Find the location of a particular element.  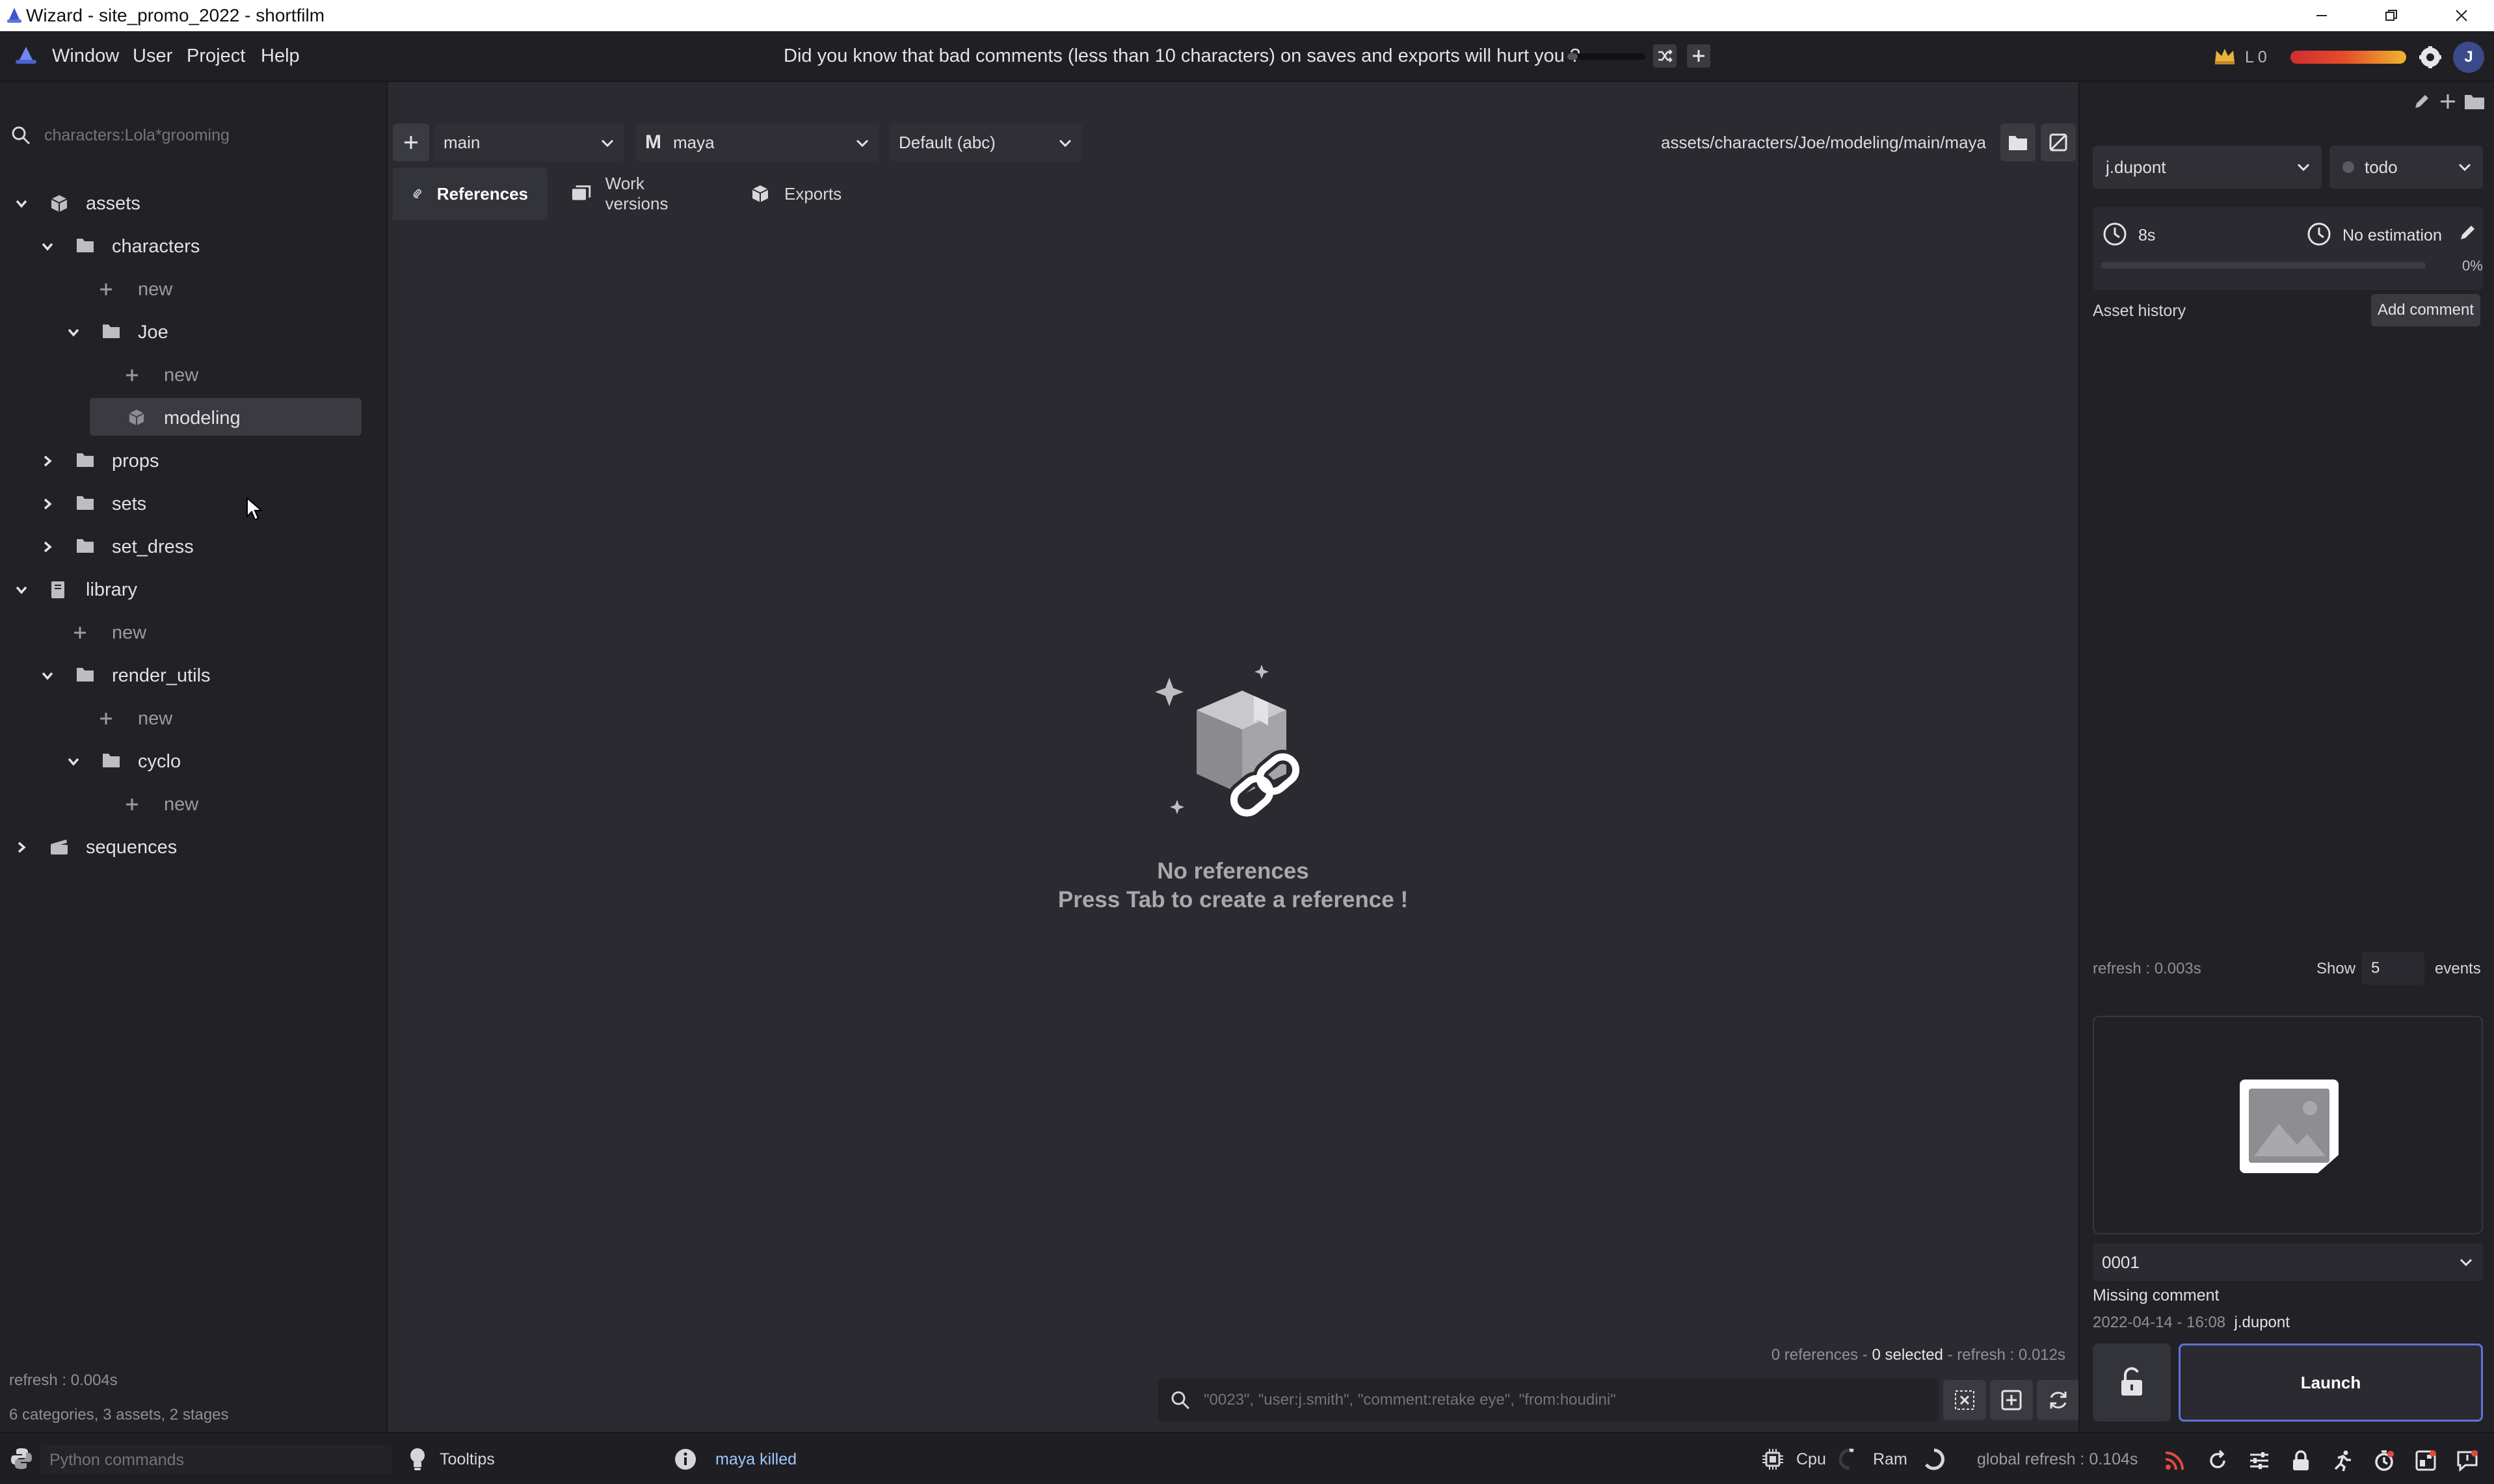

minimize-button is located at coordinates (2321, 15).